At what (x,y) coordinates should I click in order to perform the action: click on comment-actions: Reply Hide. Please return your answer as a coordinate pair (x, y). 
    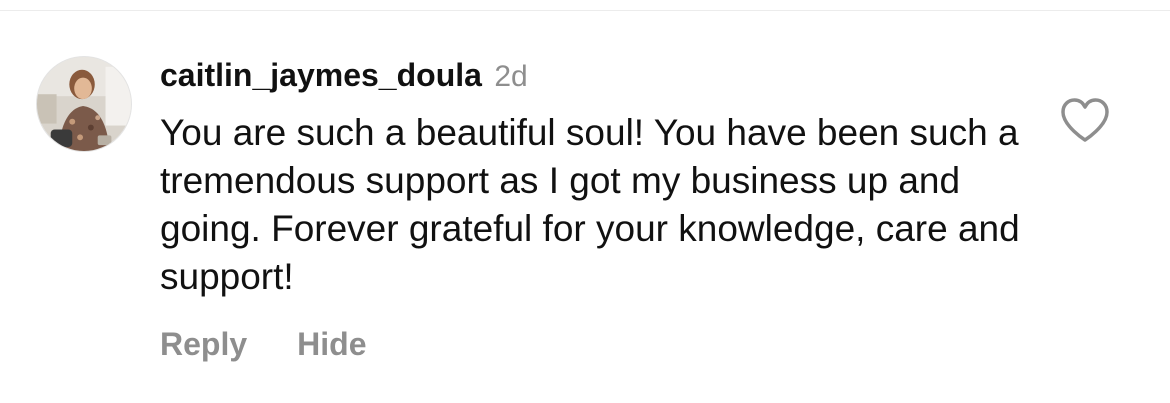
    Looking at the image, I should click on (263, 344).